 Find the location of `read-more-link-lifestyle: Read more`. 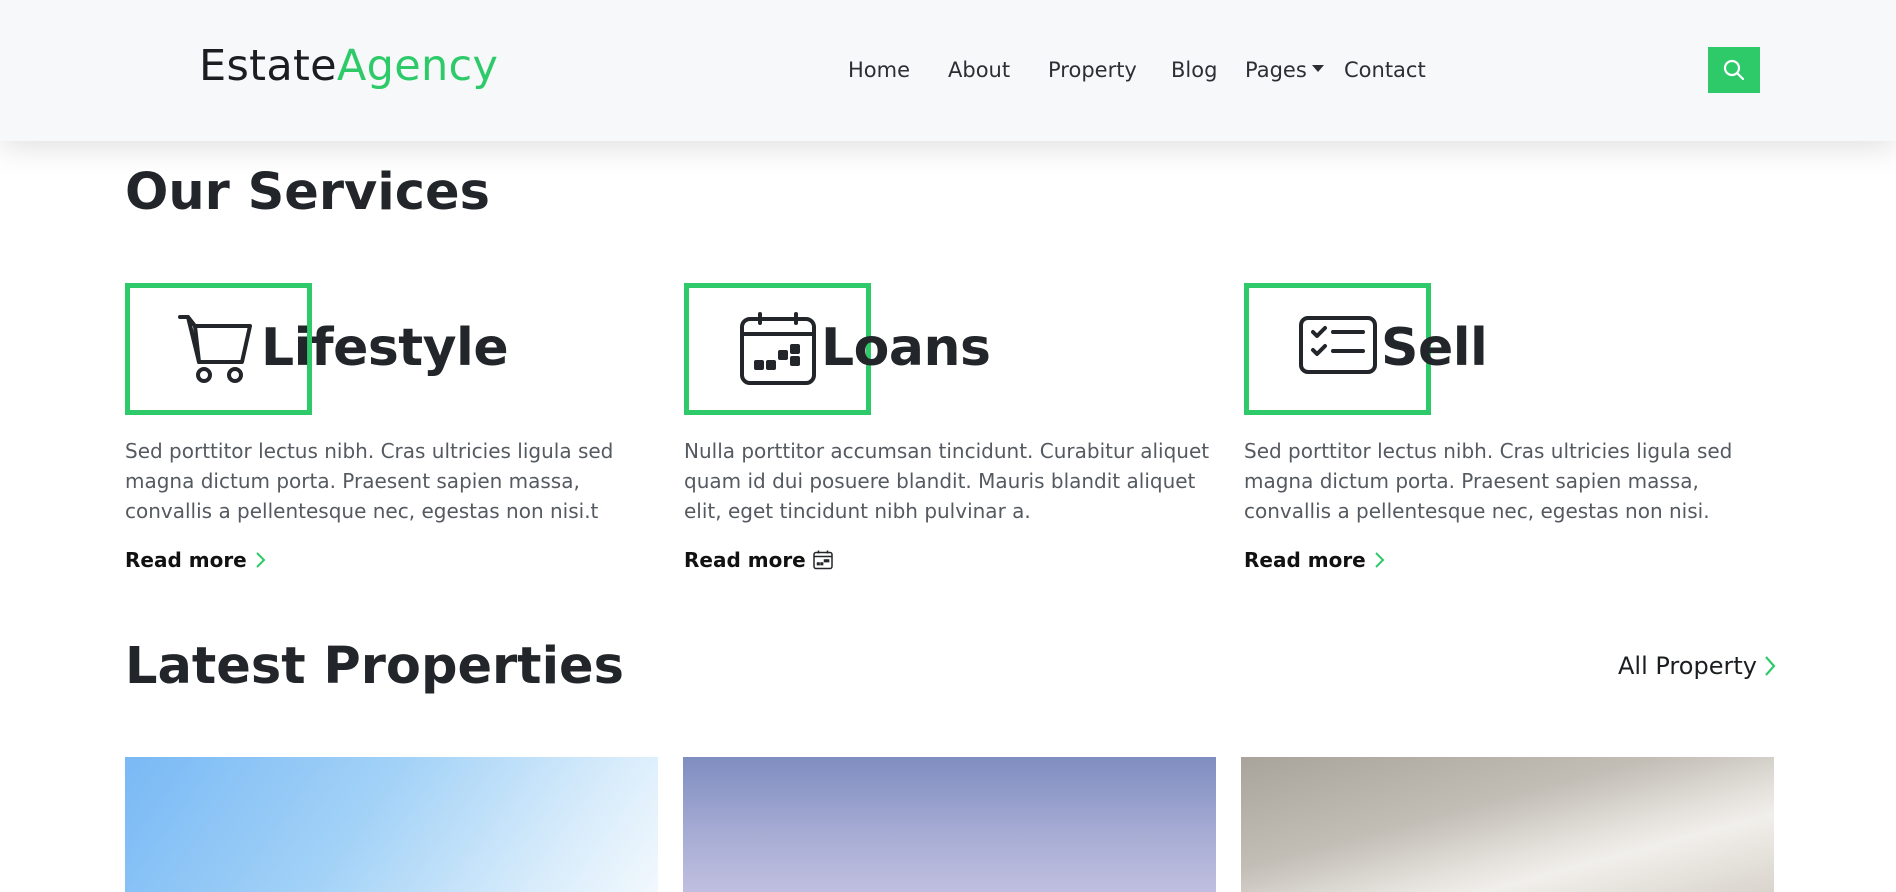

read-more-link-lifestyle: Read more is located at coordinates (195, 560).